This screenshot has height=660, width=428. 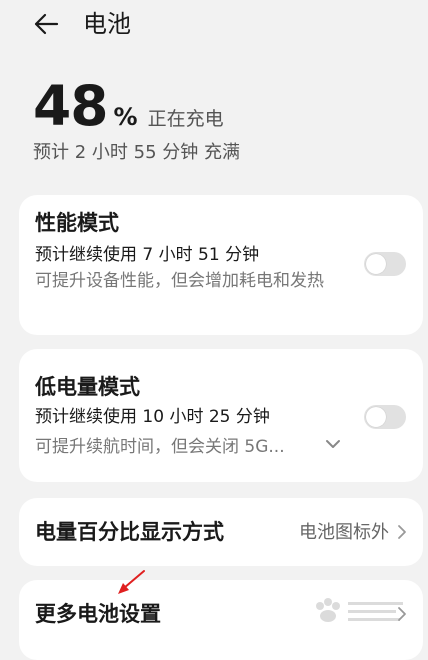 What do you see at coordinates (131, 582) in the screenshot?
I see `annotation-arrow-icon` at bounding box center [131, 582].